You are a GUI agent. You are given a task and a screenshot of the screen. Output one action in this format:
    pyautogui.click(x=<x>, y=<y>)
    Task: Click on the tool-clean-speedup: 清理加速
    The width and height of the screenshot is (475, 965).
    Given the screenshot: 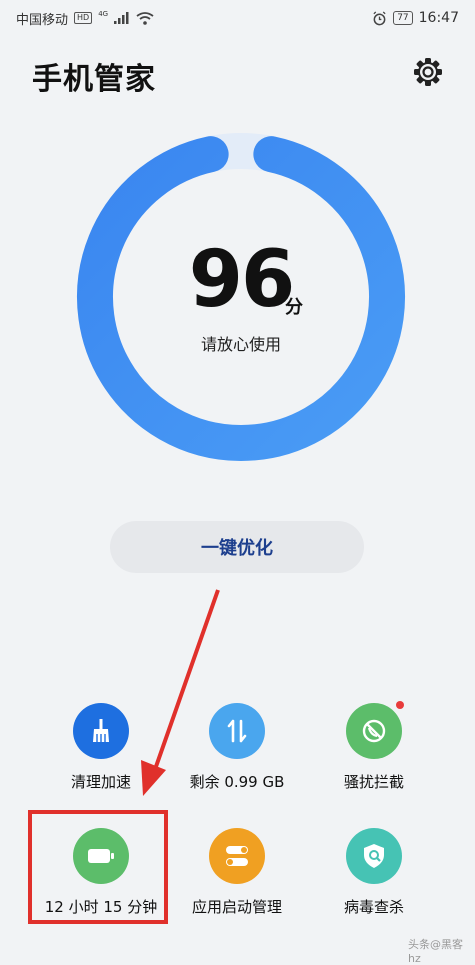 What is the action you would take?
    pyautogui.click(x=101, y=747)
    